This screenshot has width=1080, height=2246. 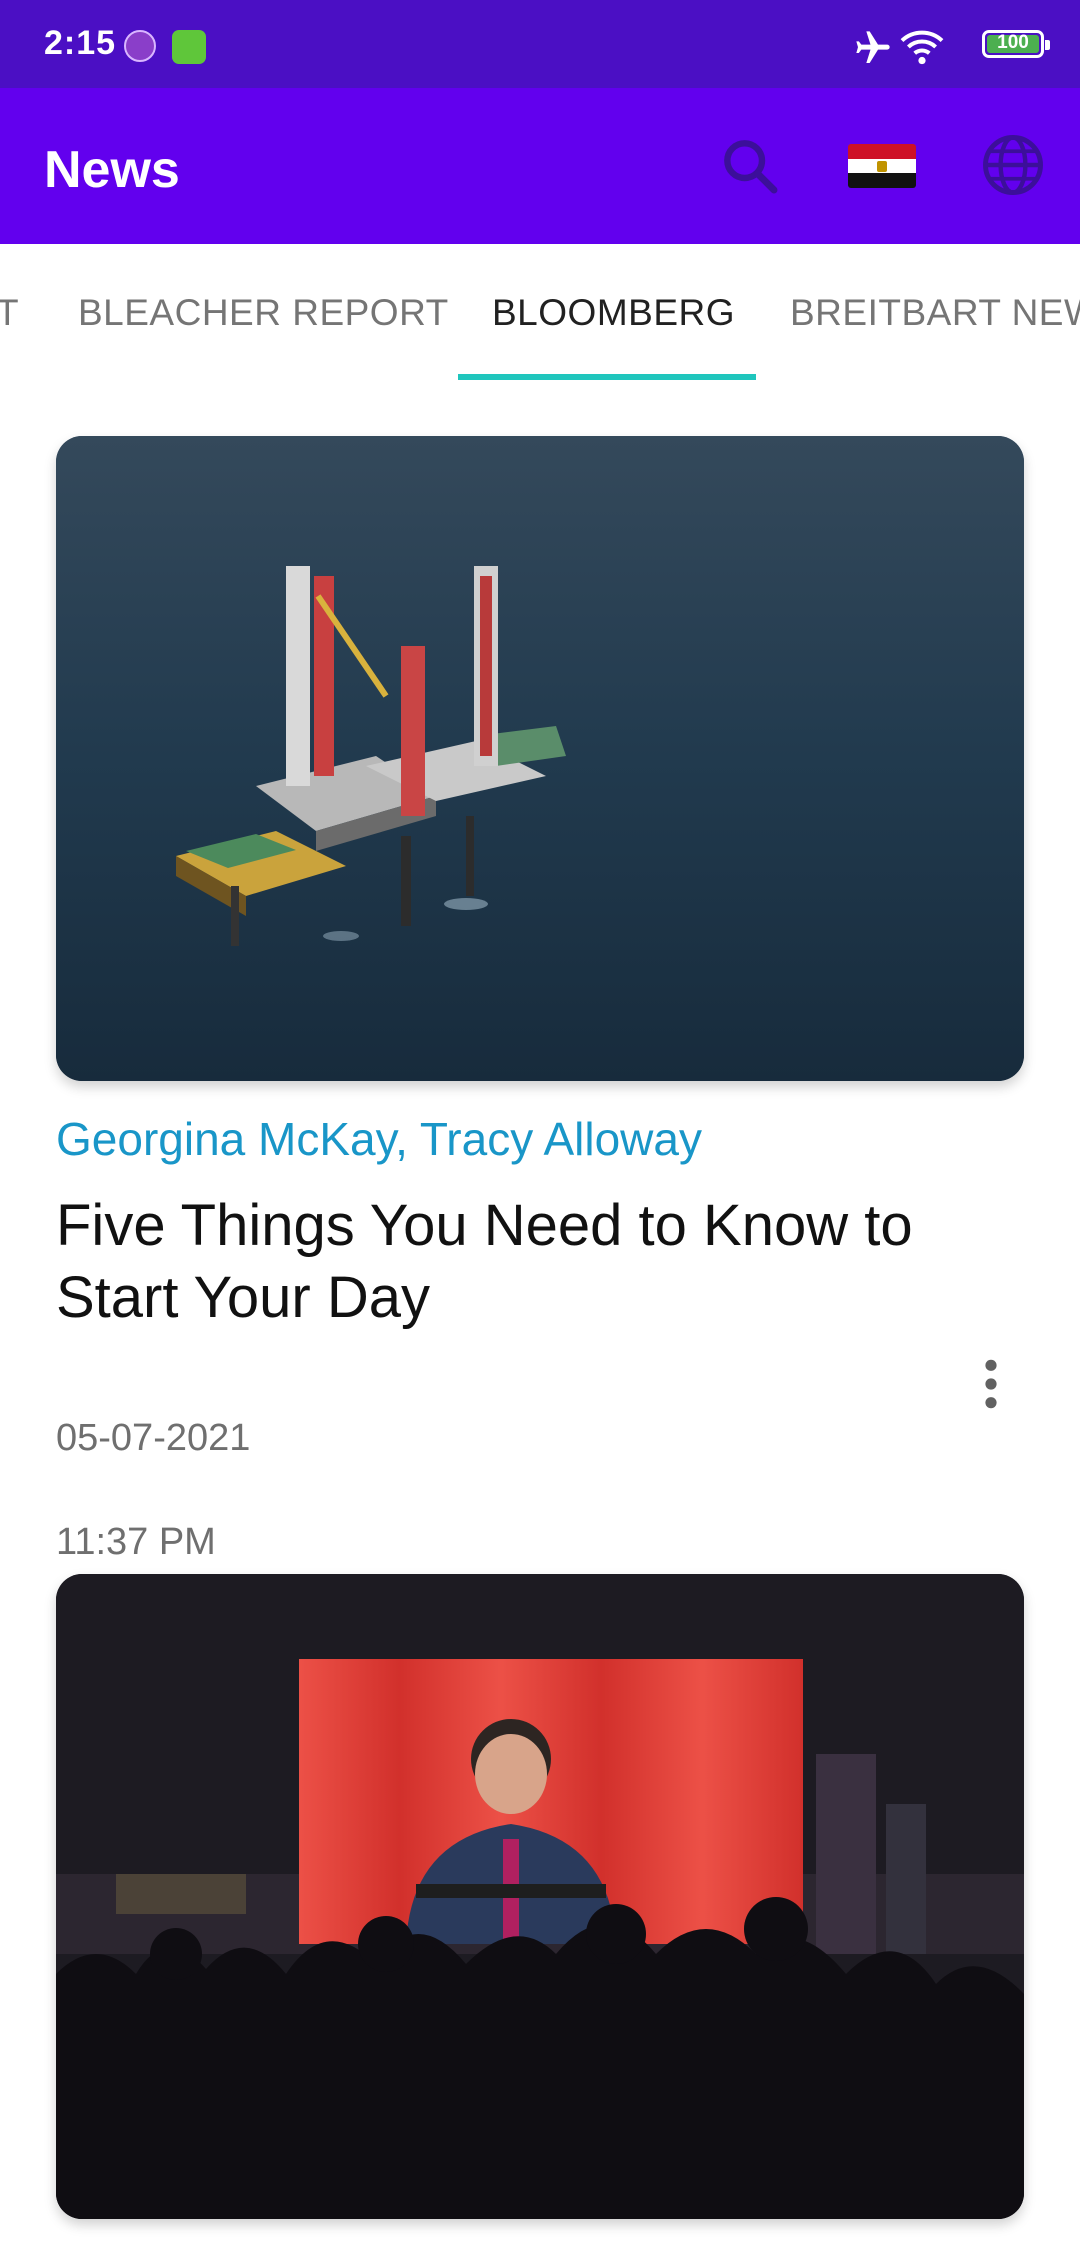 I want to click on app-bar: News, so click(x=540, y=166).